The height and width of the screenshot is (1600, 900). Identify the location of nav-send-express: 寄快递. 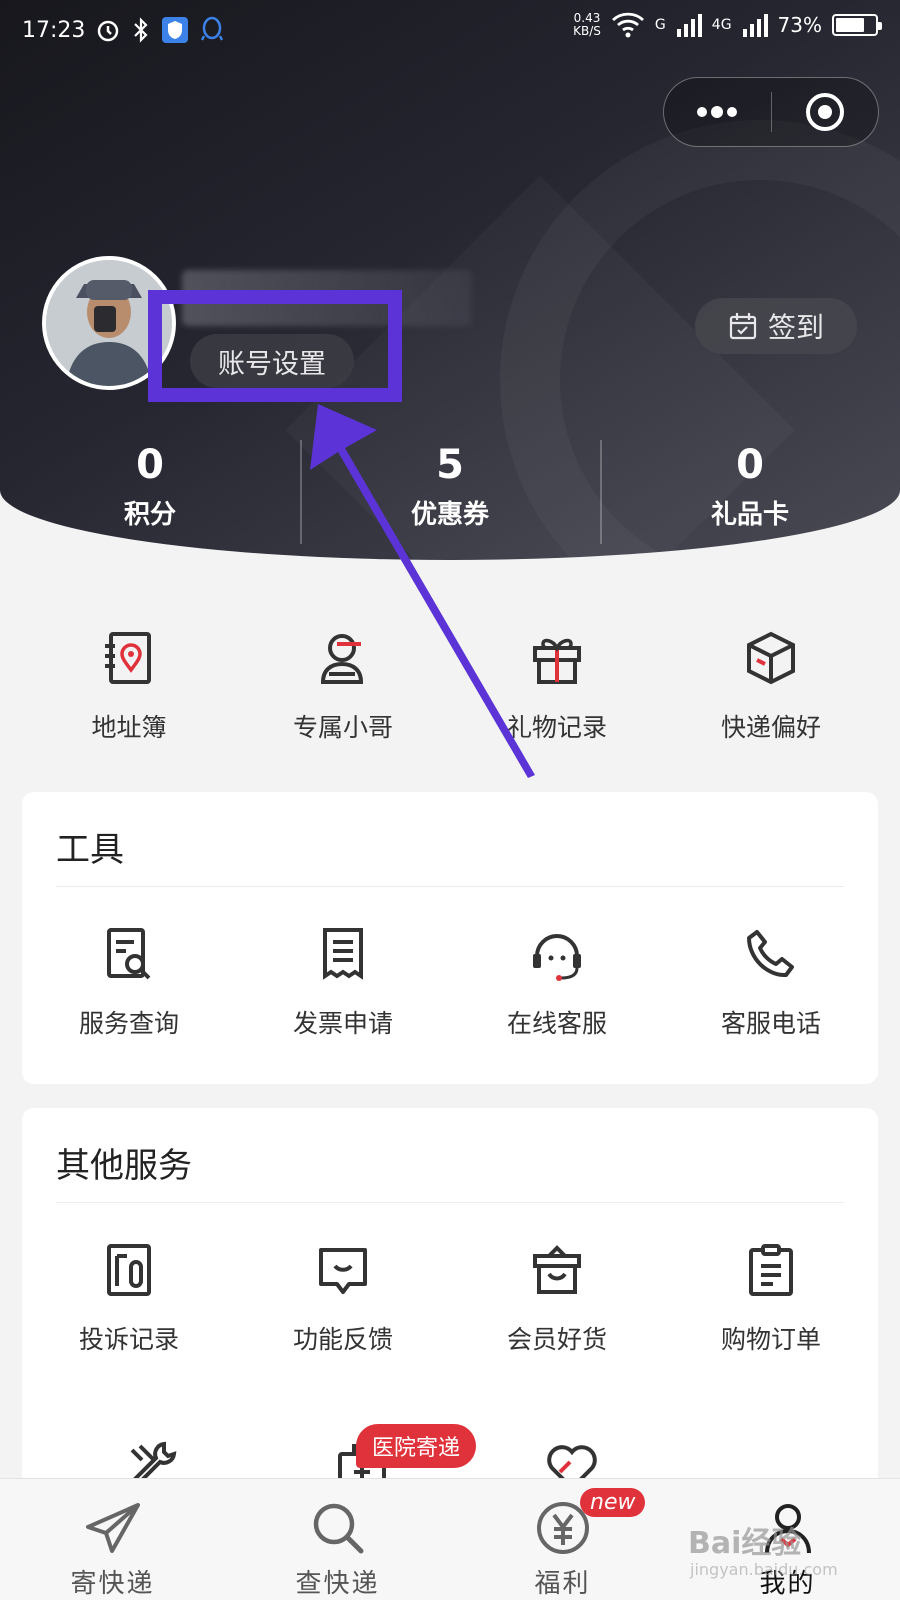
(112, 1539).